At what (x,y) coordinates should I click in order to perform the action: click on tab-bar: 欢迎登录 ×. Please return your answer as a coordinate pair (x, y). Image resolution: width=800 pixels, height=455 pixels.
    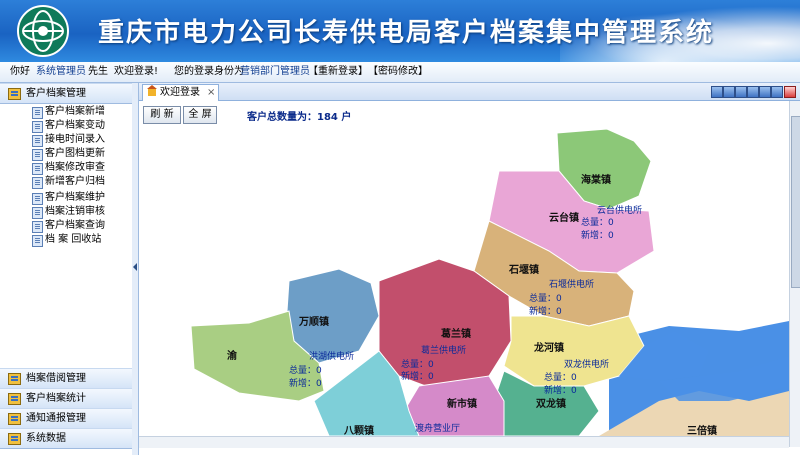
    Looking at the image, I should click on (469, 92).